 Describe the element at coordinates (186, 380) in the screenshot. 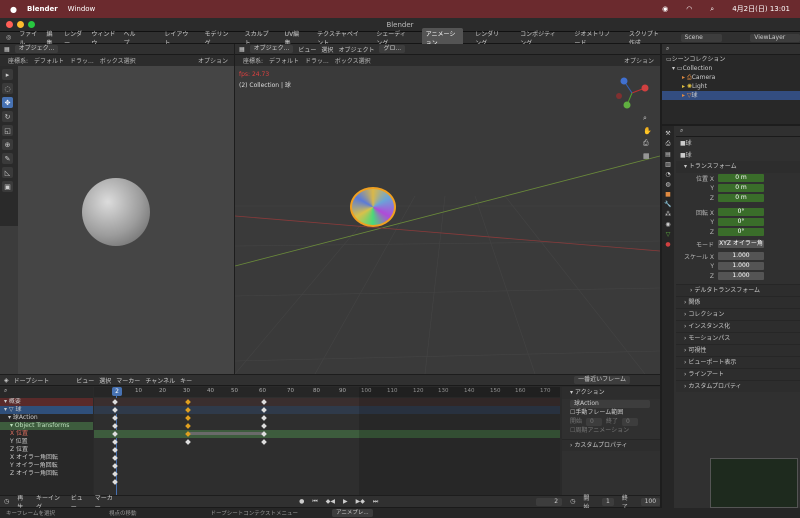

I see `menu-key: キー` at that location.